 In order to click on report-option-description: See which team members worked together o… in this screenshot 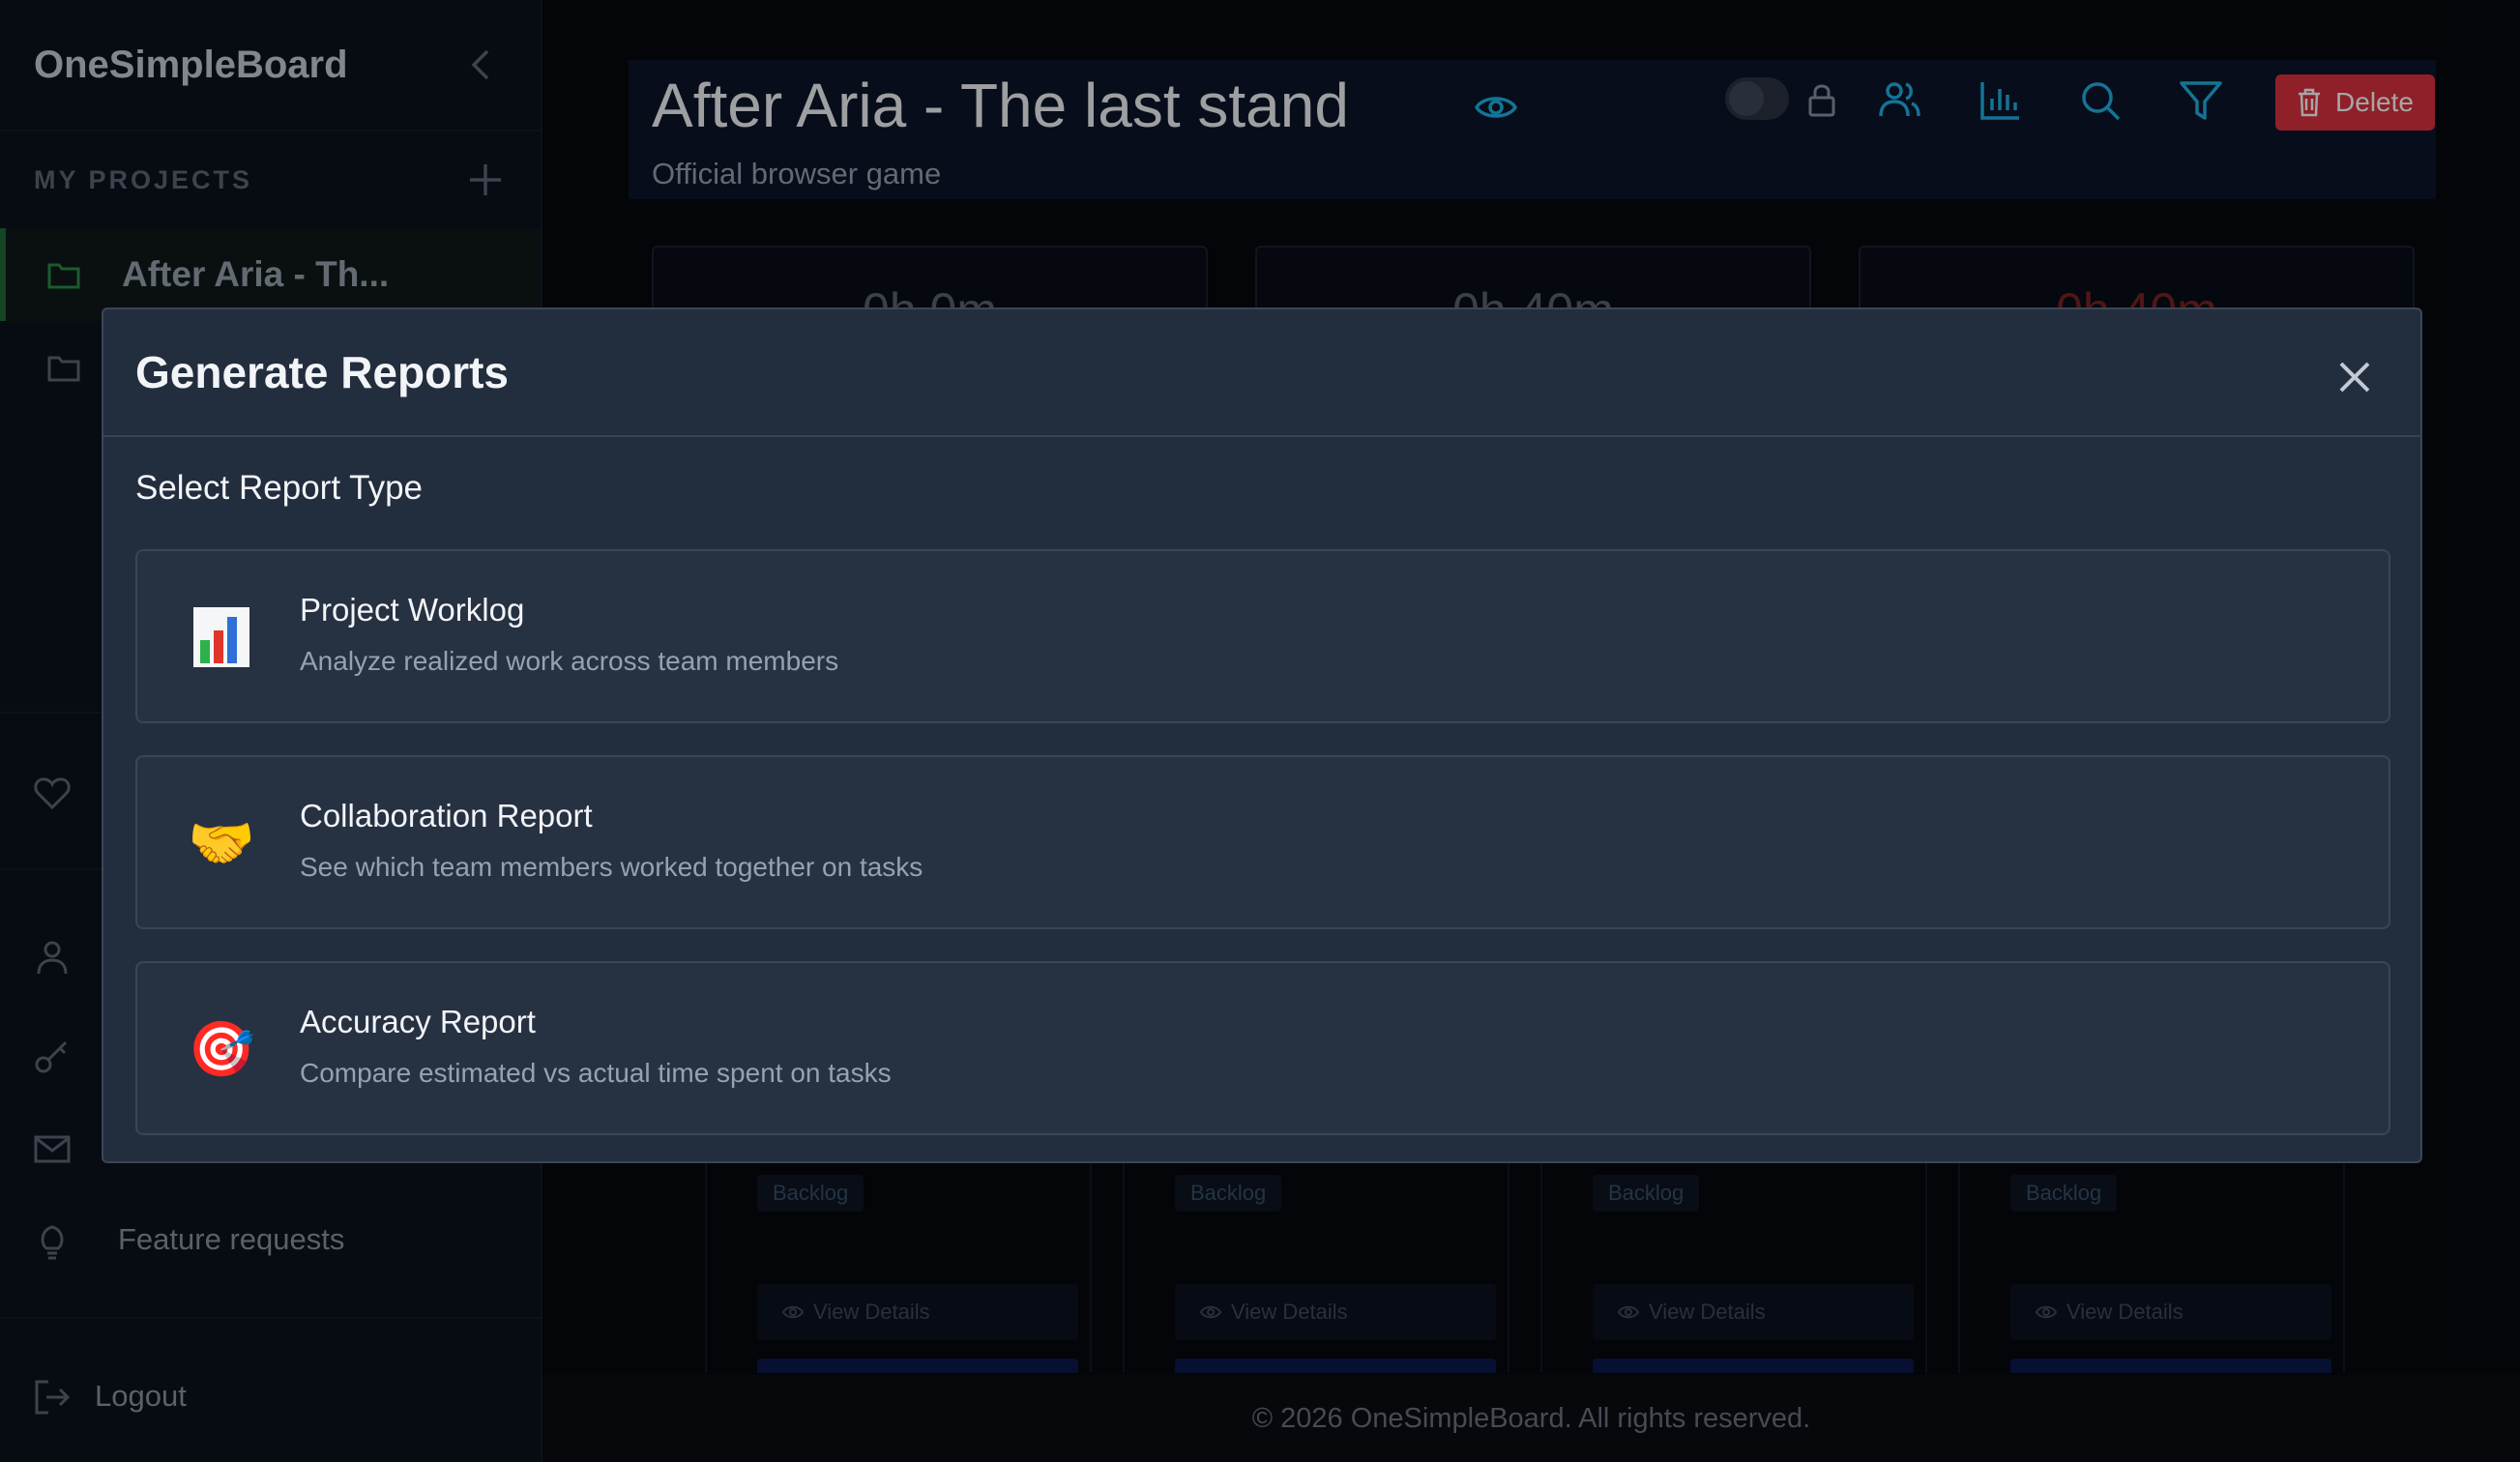, I will do `click(612, 867)`.